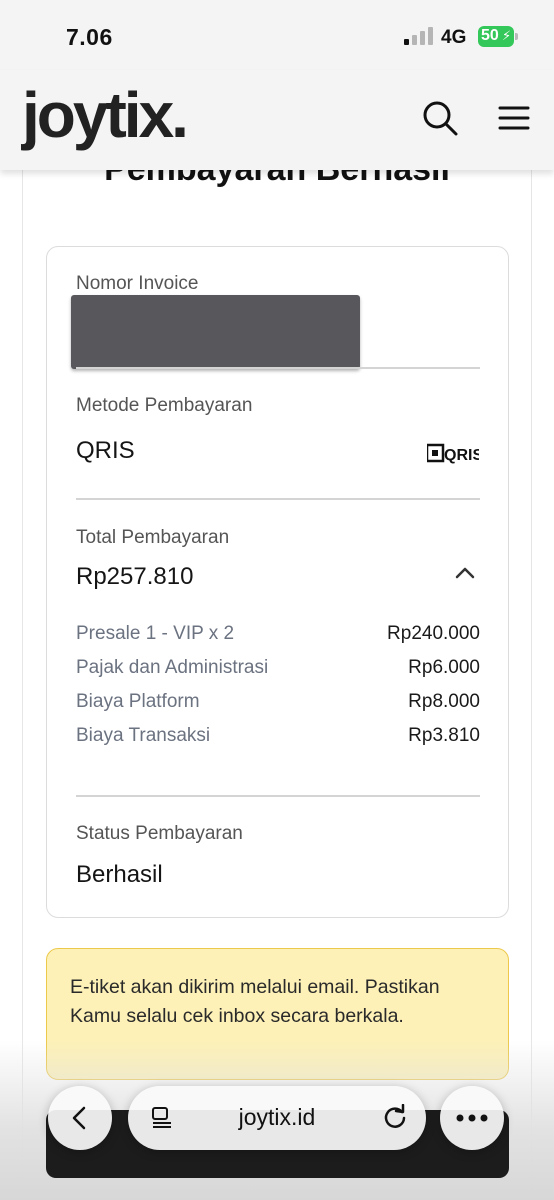  I want to click on breakdown-item-name: Biaya Platform, so click(138, 701).